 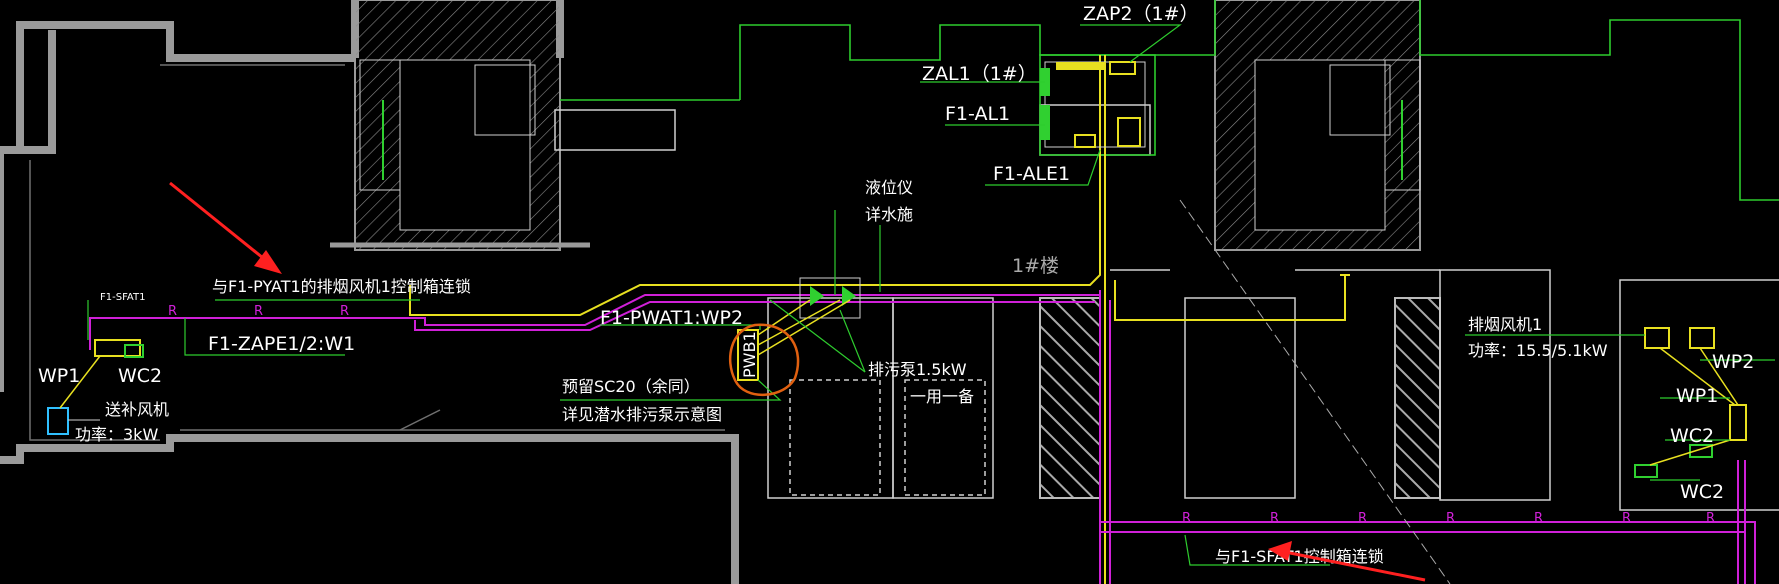 I want to click on label-zap2: ZAP2（1#）, so click(x=1141, y=14).